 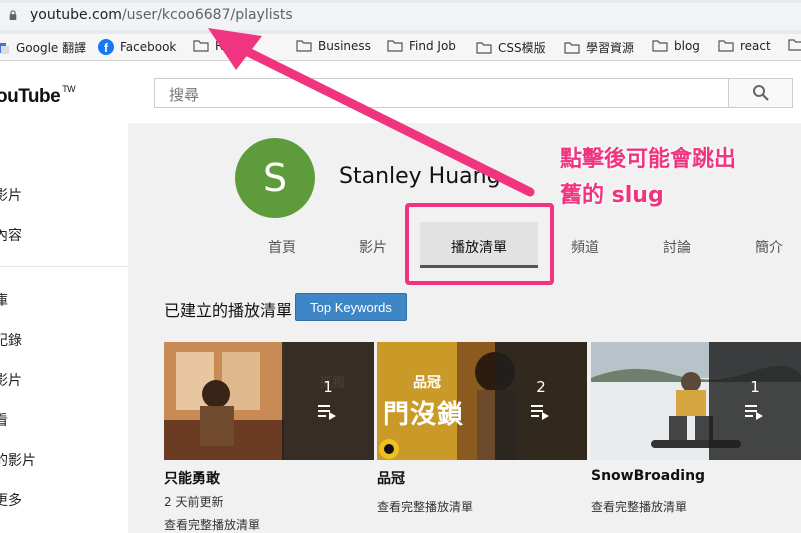 I want to click on tab-videos: 影片, so click(x=373, y=247).